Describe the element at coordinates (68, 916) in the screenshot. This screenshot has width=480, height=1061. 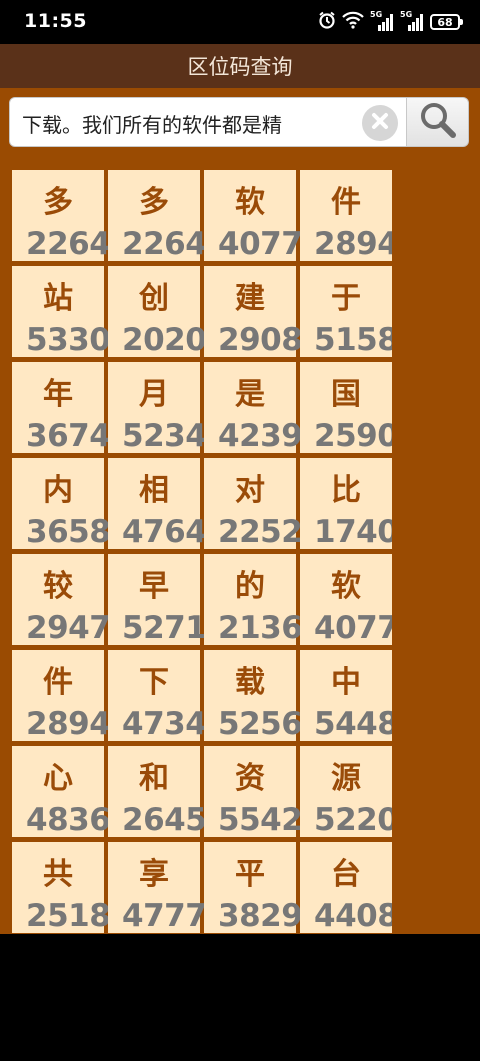
I see `cell-code: 2518` at that location.